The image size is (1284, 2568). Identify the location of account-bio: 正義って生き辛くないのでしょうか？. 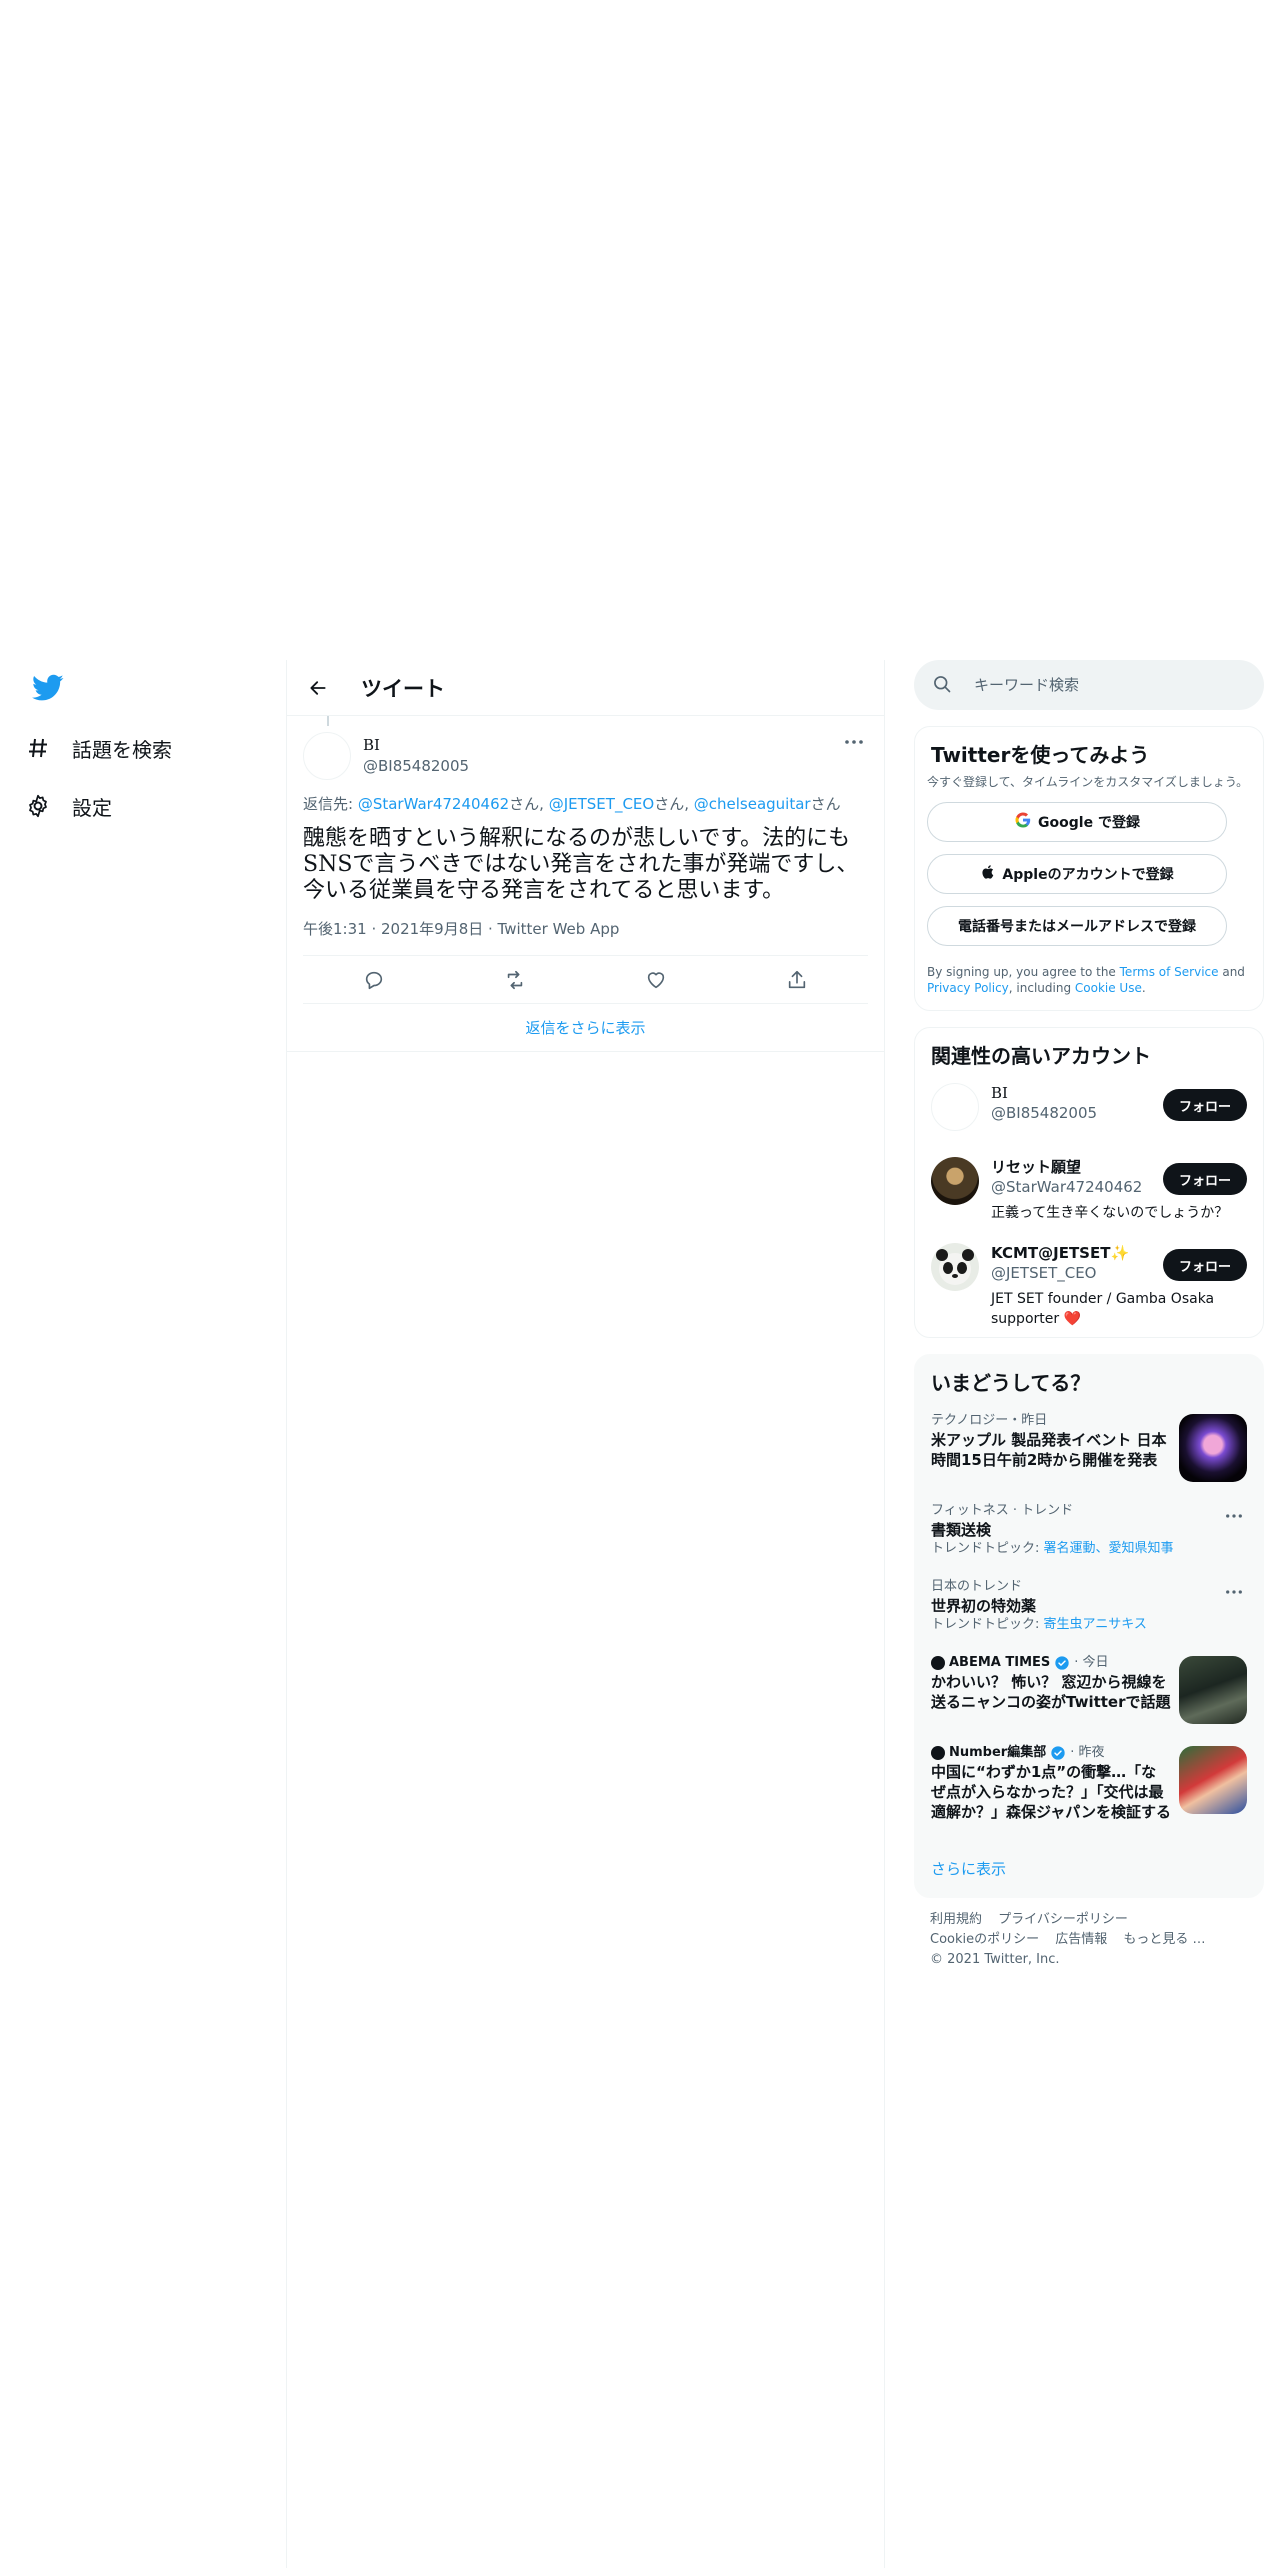
(1110, 1213).